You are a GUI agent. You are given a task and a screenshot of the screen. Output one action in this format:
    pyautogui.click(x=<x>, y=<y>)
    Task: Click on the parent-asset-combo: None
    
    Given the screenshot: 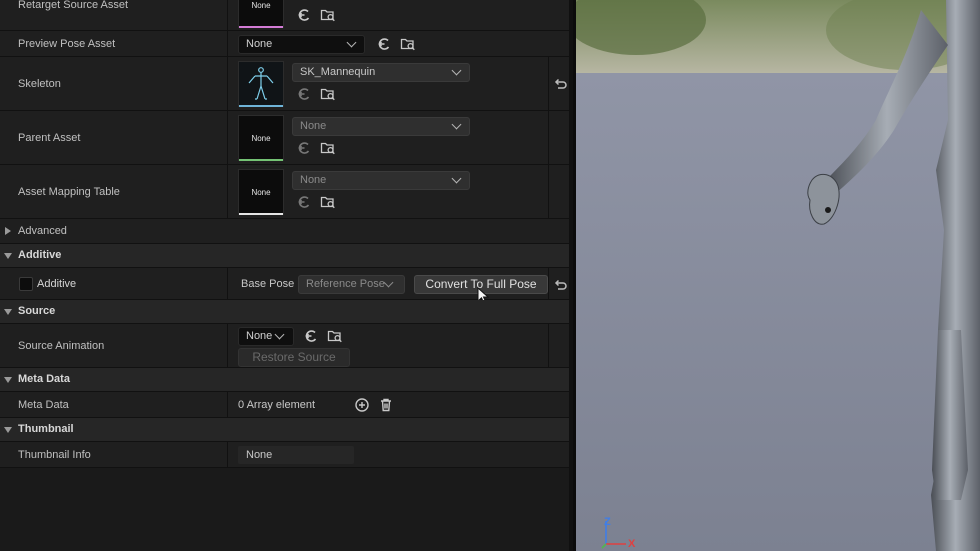 What is the action you would take?
    pyautogui.click(x=381, y=126)
    